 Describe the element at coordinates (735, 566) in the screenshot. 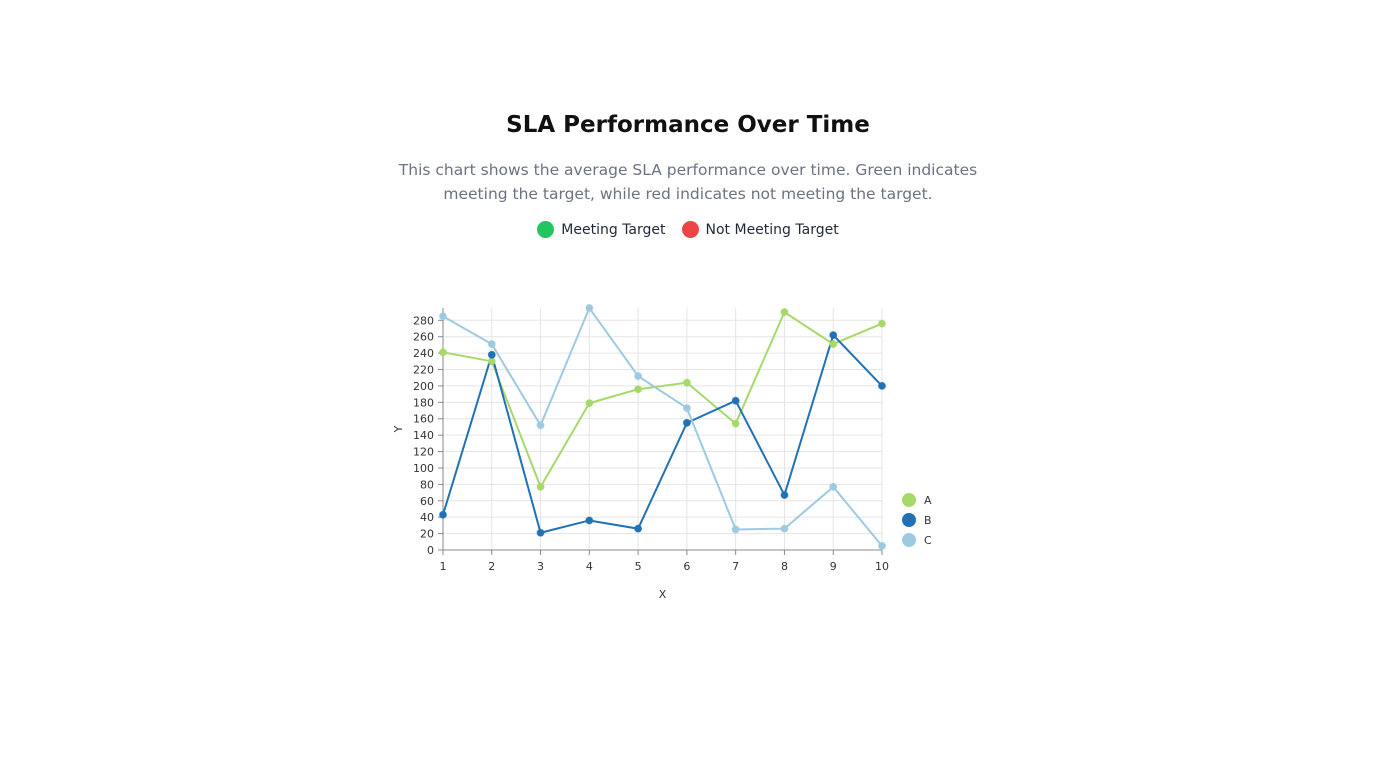

I see `x-tick-label: 7` at that location.